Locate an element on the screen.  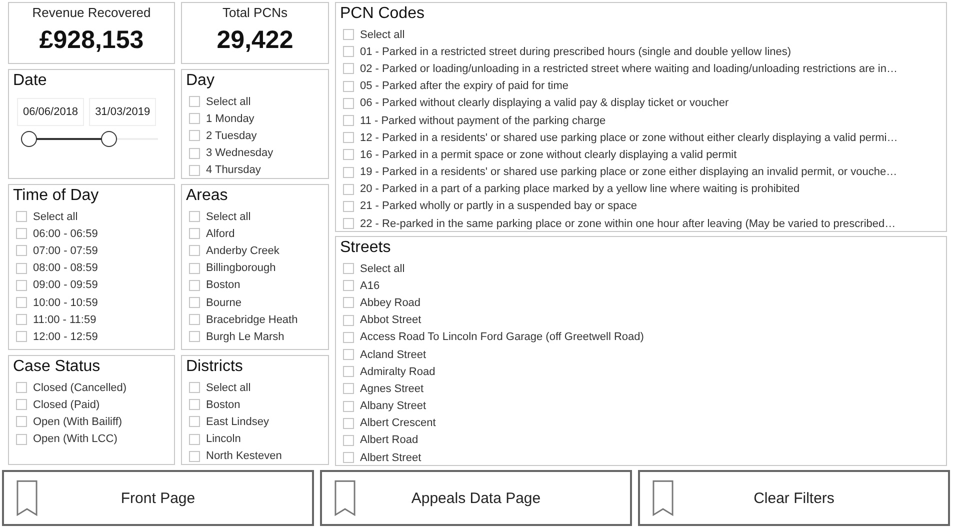
filter-option: 16 - Parked in a permit space or zone without clearly displaying a valid permit is located at coordinates (548, 154).